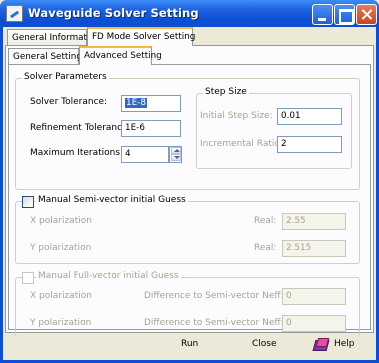 The height and width of the screenshot is (363, 379). Describe the element at coordinates (314, 323) in the screenshot. I see `full-y-diff-input: 0` at that location.